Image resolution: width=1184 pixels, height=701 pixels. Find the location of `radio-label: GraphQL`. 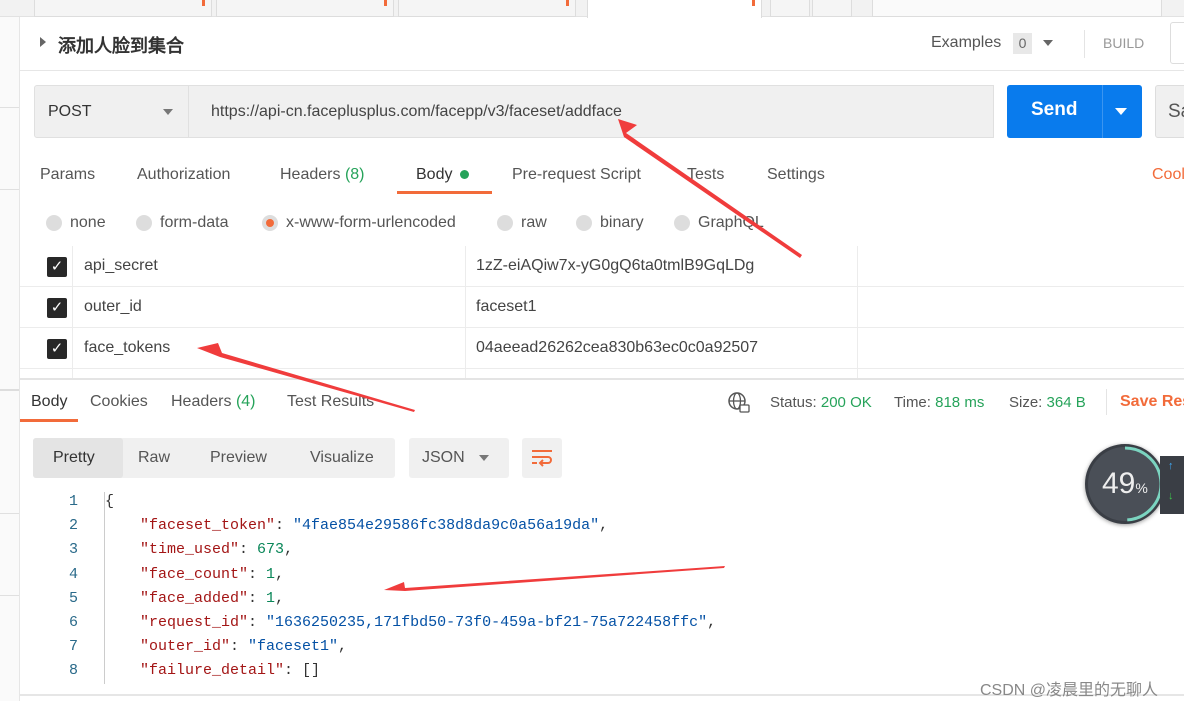

radio-label: GraphQL is located at coordinates (731, 222).